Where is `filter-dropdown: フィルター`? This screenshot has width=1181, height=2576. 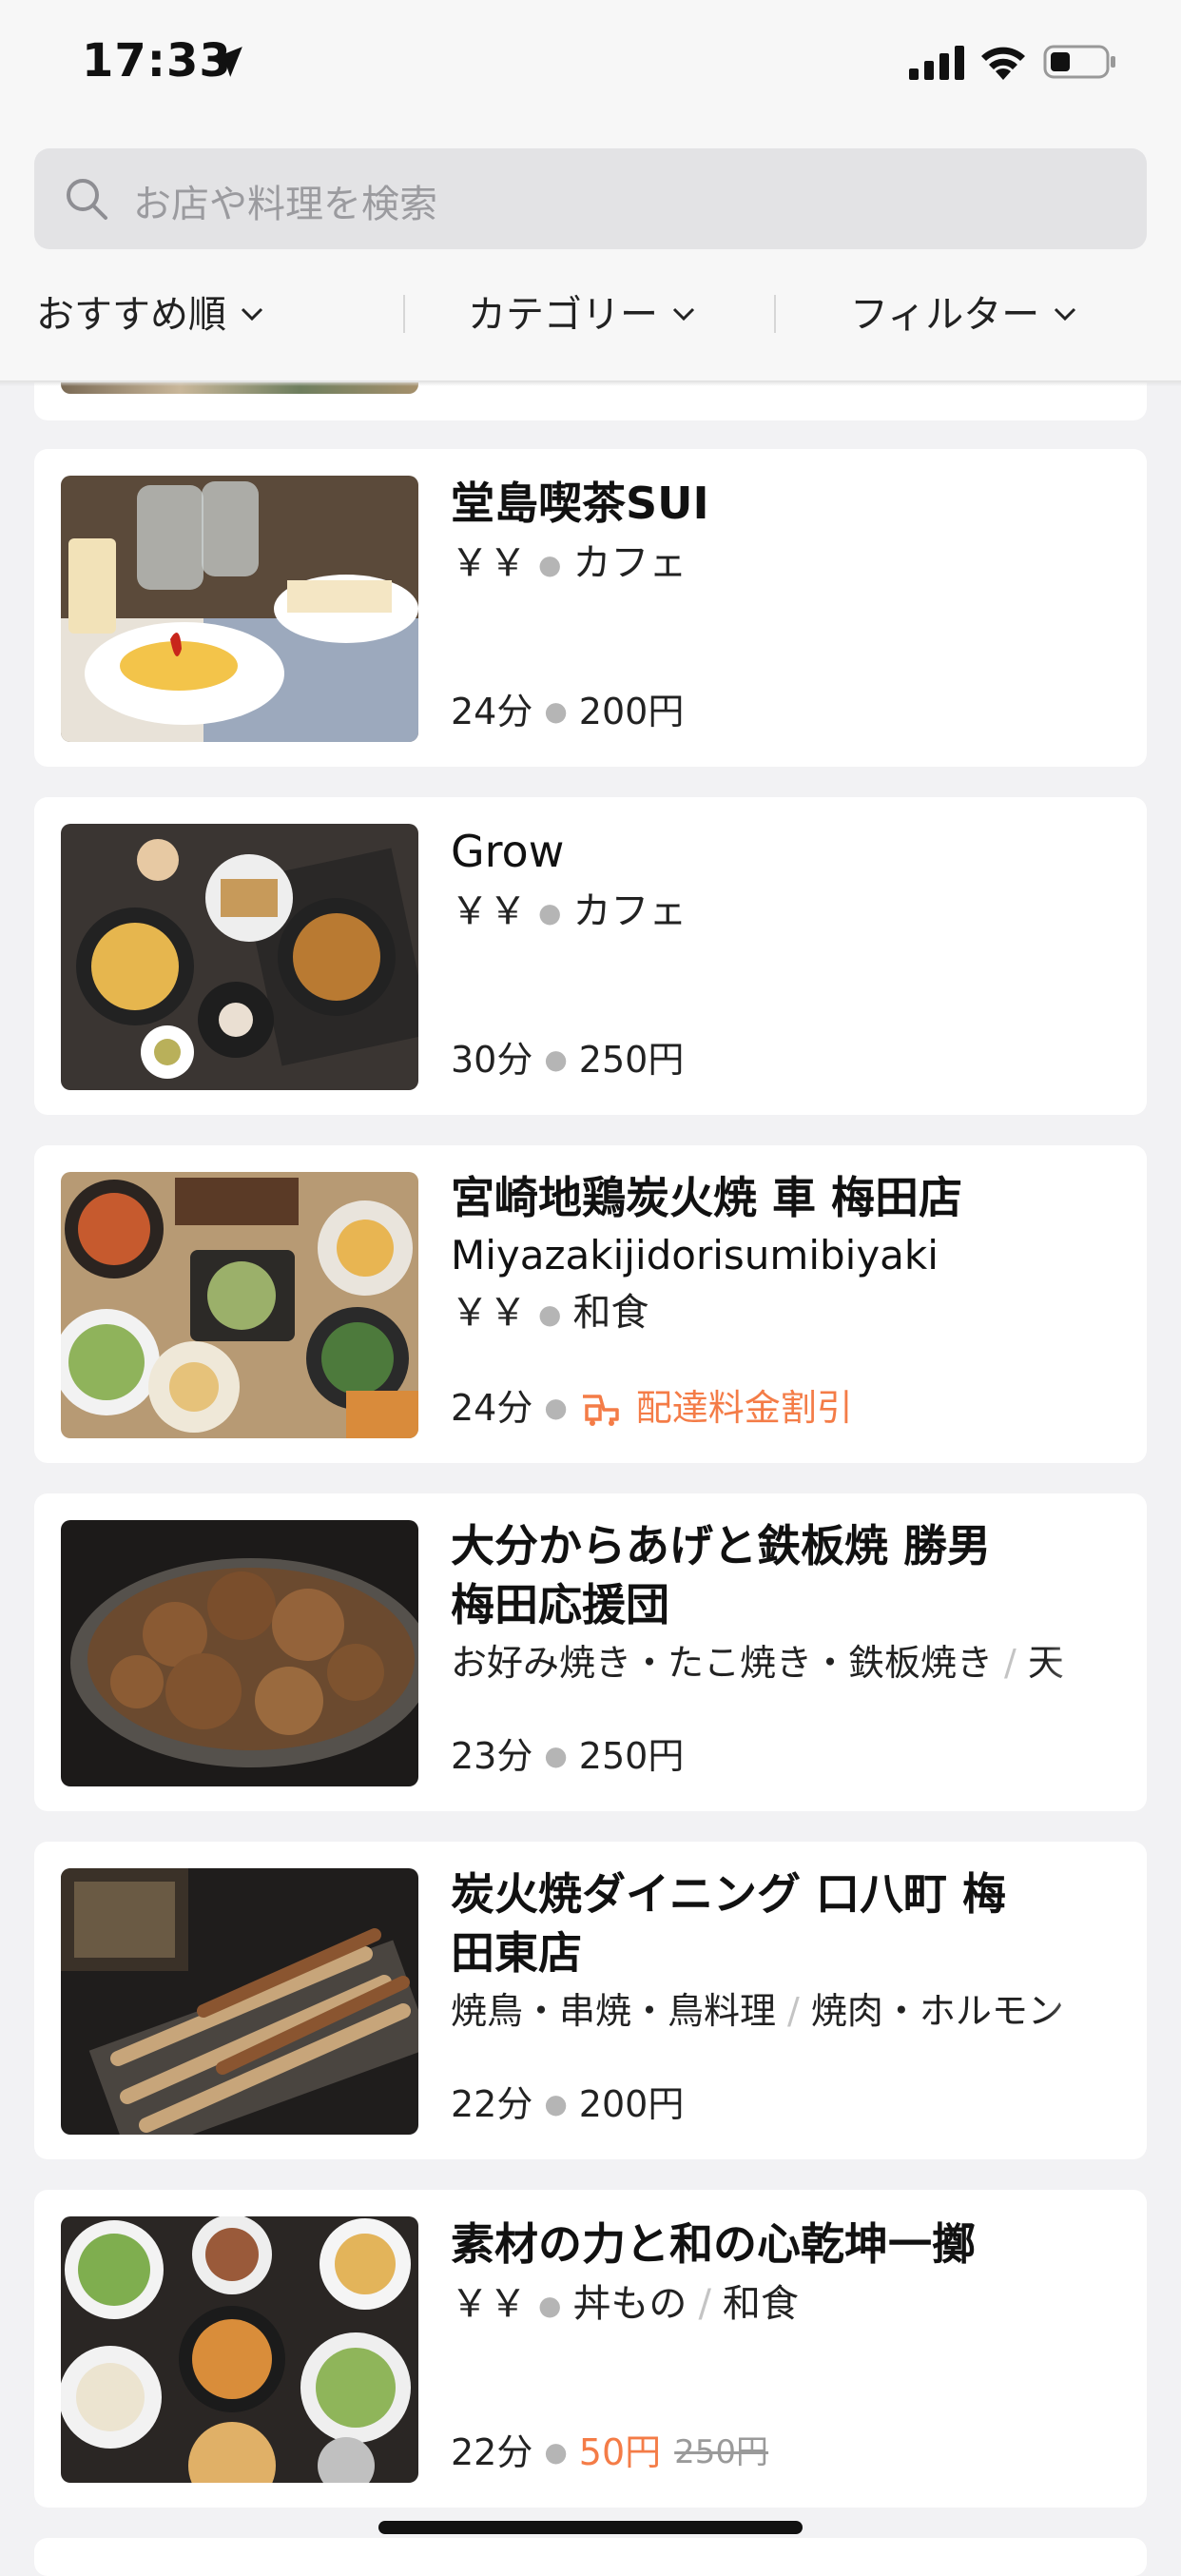
filter-dropdown: フィルター is located at coordinates (963, 311).